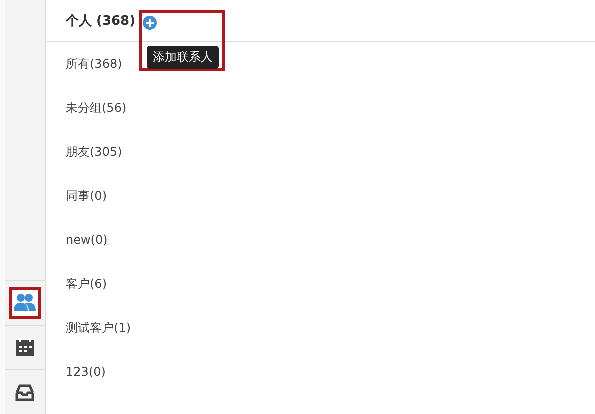  I want to click on tooltip: 添加联系人, so click(183, 57).